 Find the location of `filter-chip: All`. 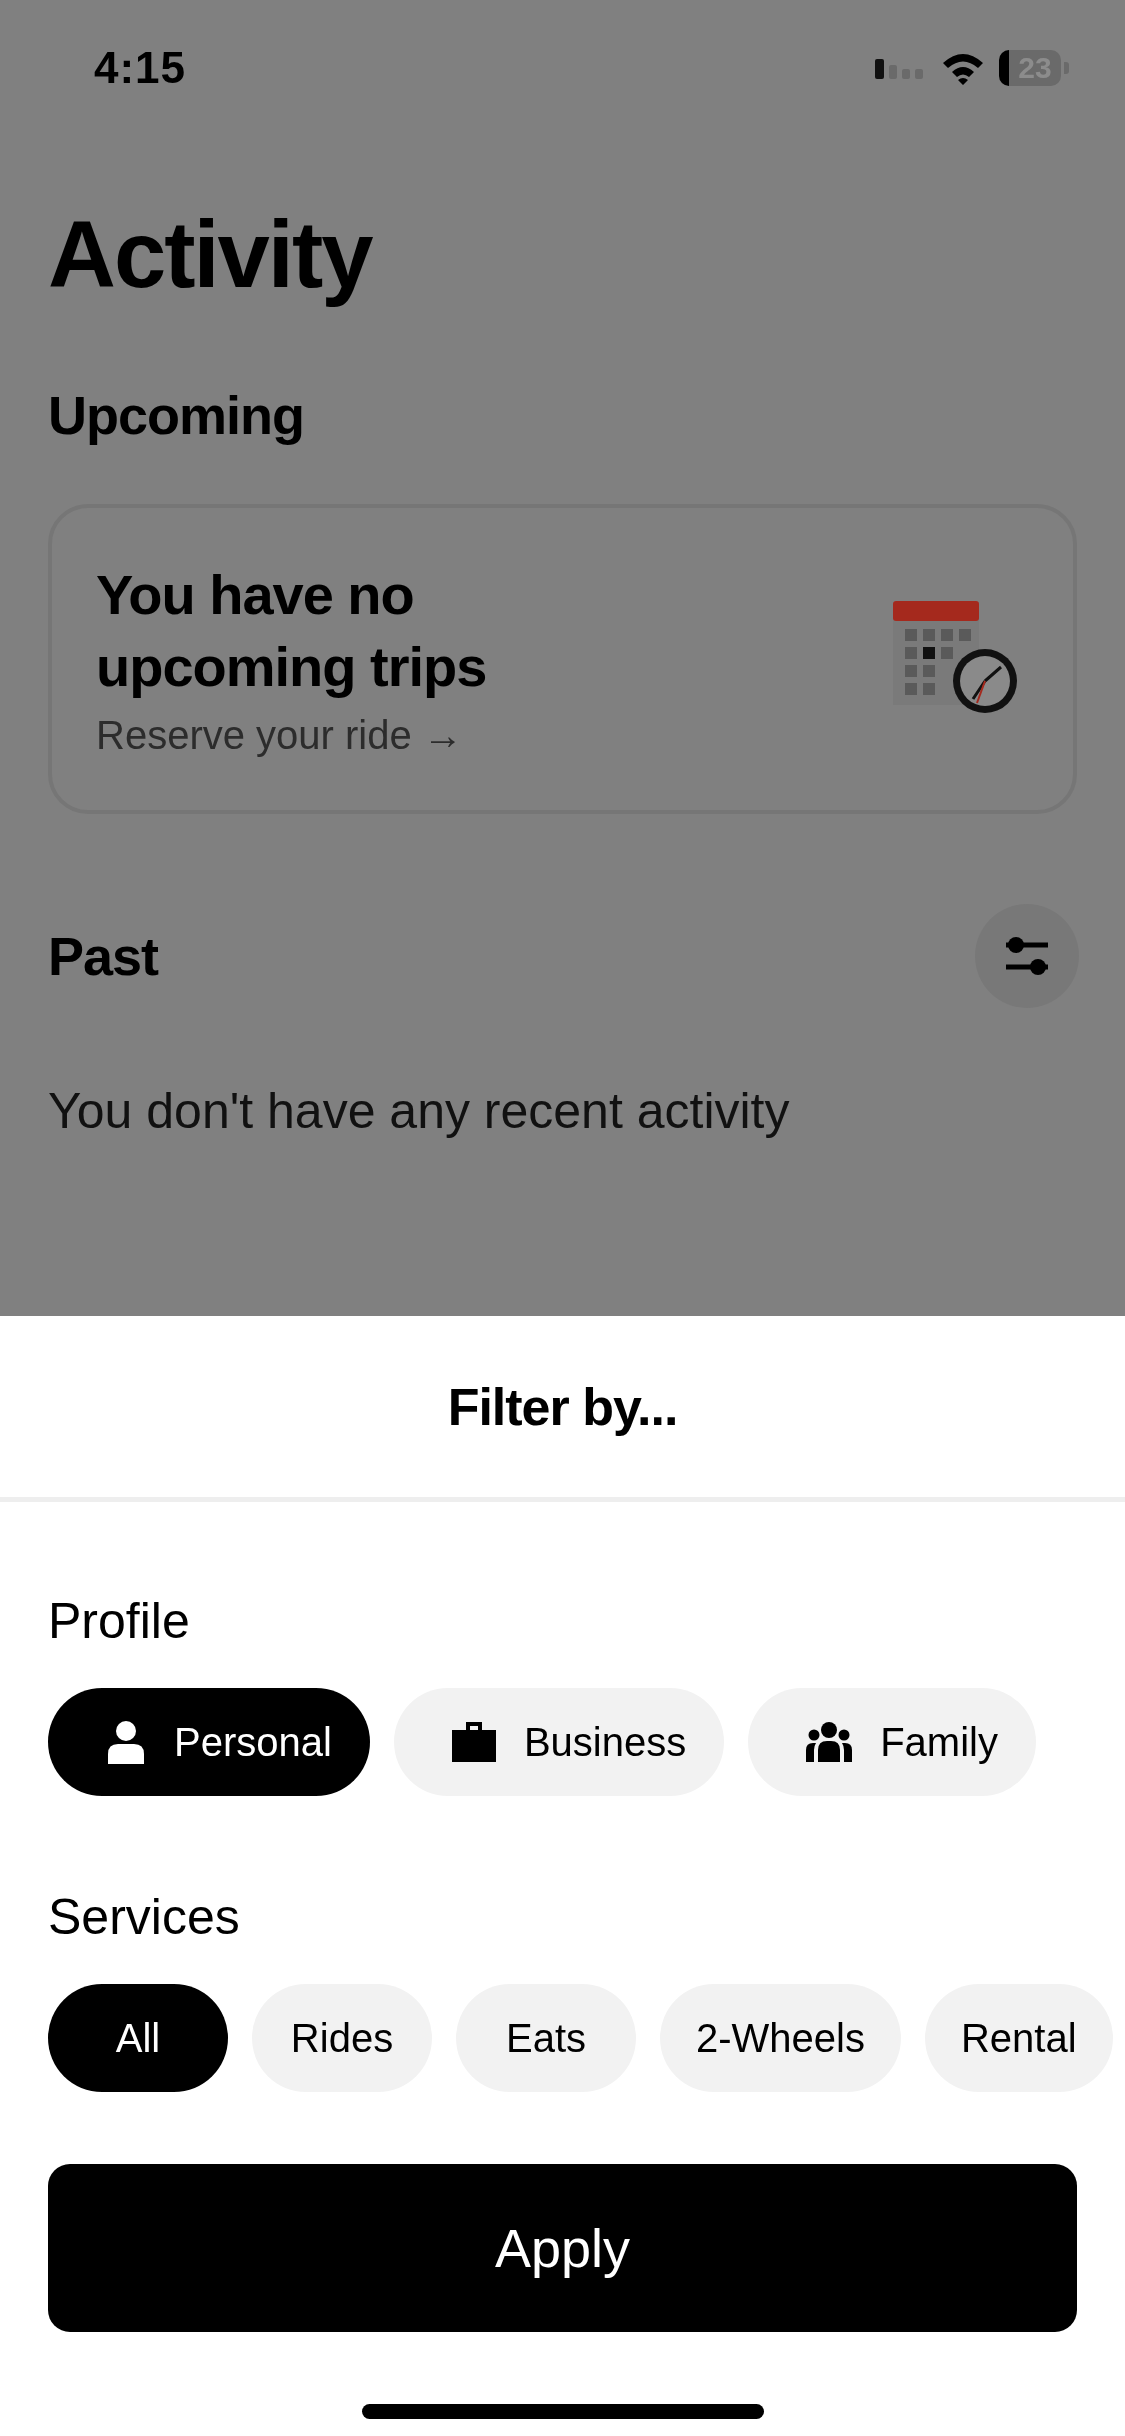

filter-chip: All is located at coordinates (138, 2038).